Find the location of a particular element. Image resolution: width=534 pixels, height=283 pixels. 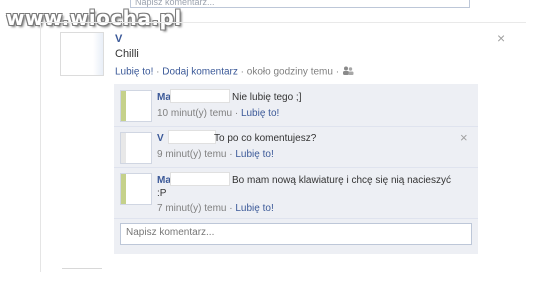

post-separator is located at coordinates (283, 22).